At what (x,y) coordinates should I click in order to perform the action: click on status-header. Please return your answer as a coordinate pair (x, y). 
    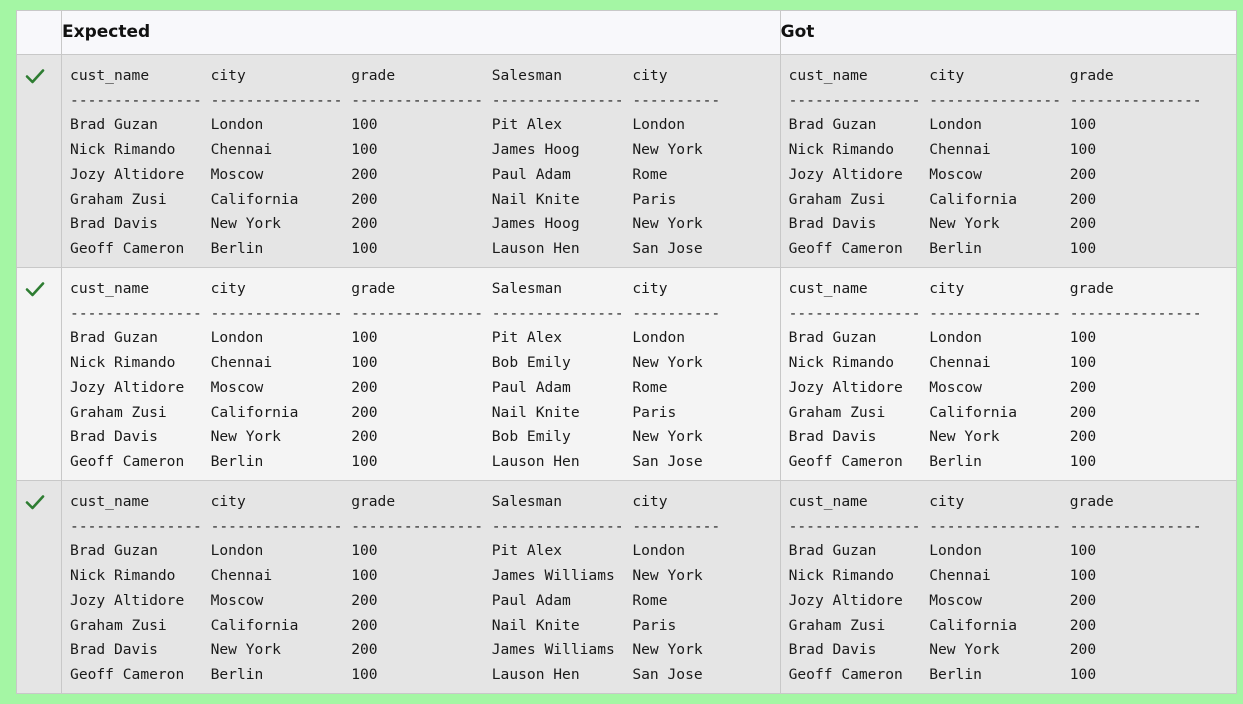
    Looking at the image, I should click on (39, 32).